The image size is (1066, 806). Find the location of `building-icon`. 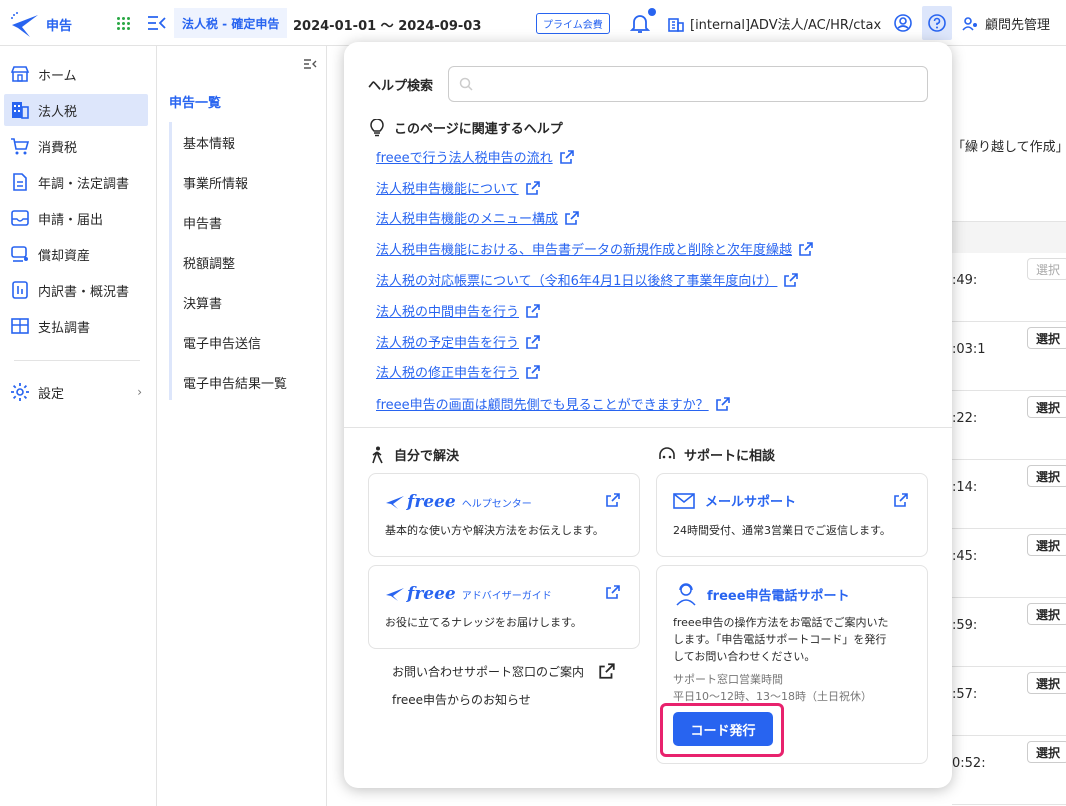

building-icon is located at coordinates (20, 110).